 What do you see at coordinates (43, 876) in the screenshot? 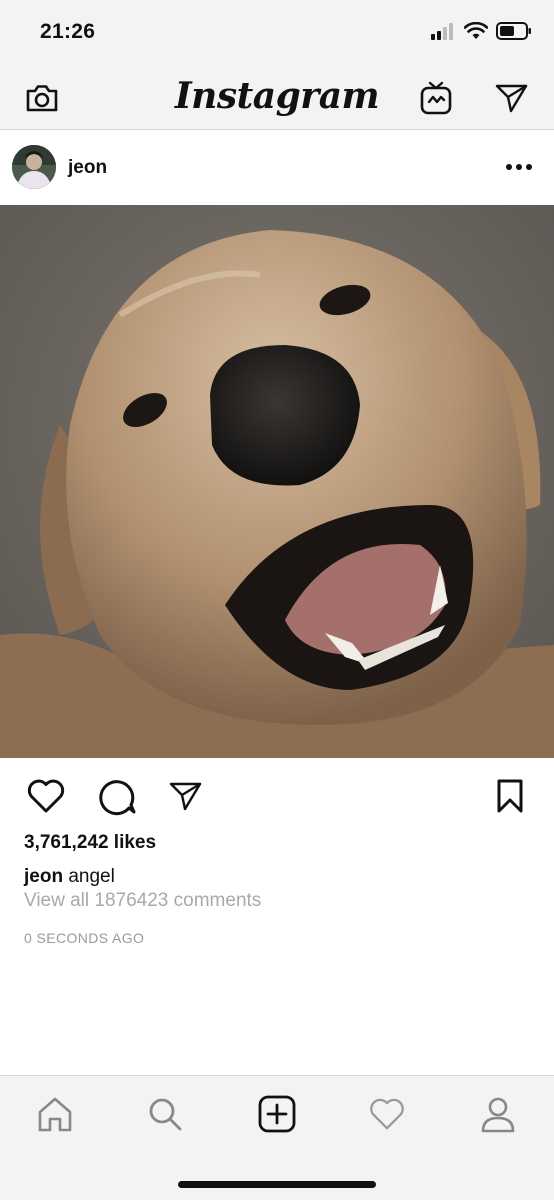
I see `caption-username: jeon` at bounding box center [43, 876].